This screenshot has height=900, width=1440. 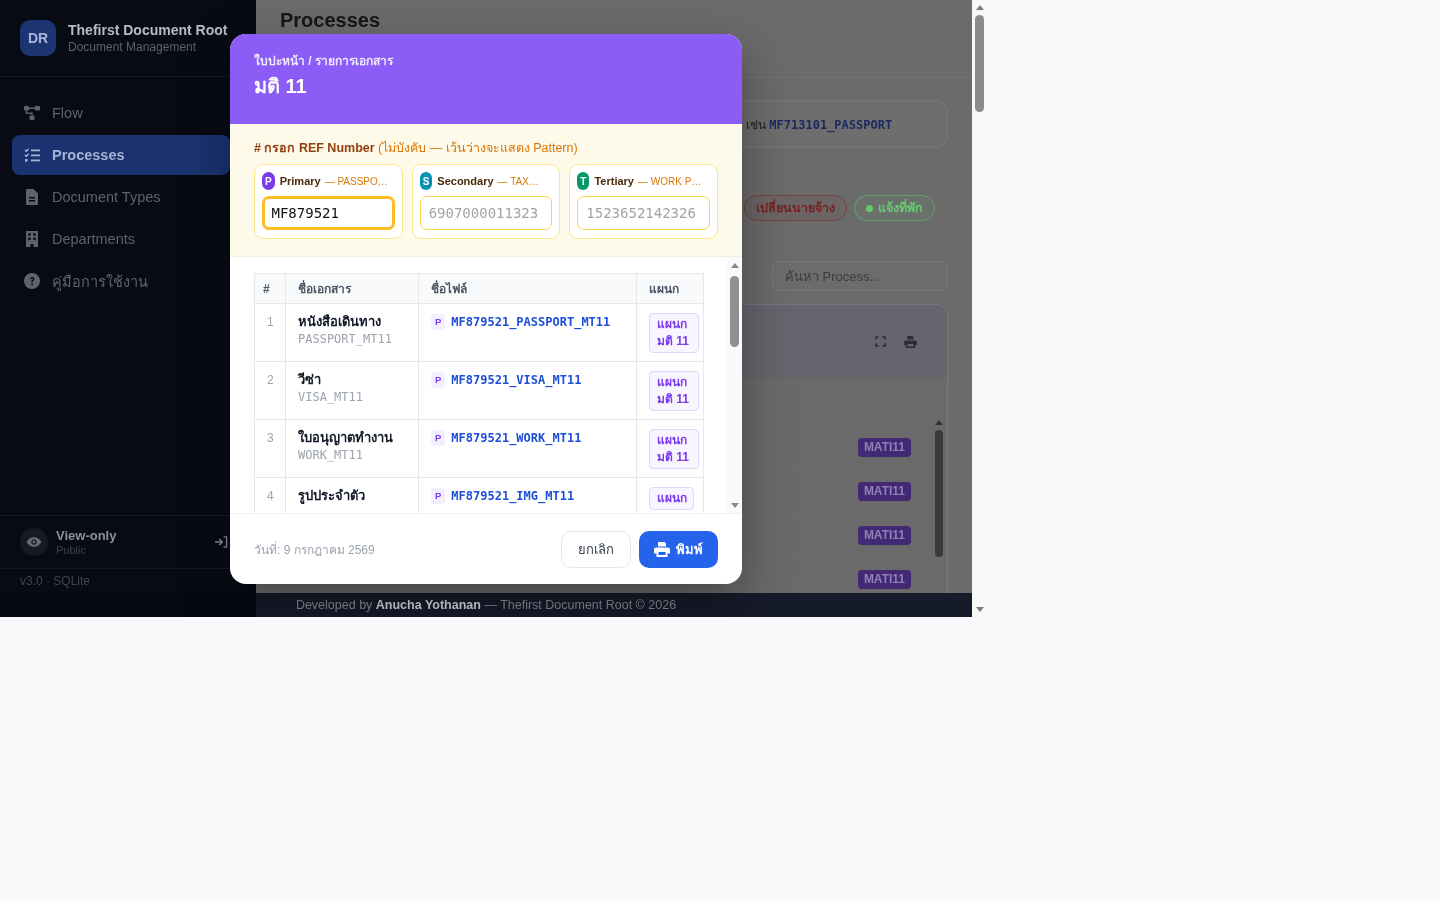 I want to click on ref-number-field: 1523652142326, so click(x=643, y=213).